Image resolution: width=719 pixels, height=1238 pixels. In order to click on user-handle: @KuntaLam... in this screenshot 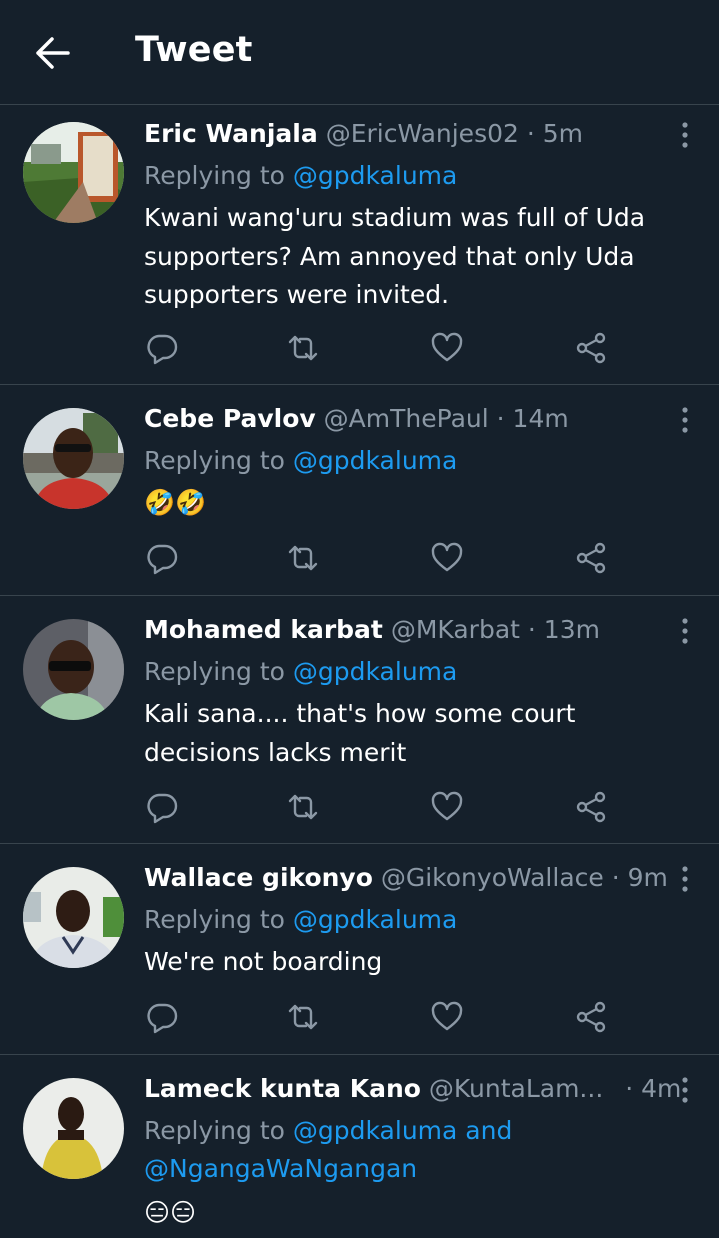, I will do `click(516, 1088)`.